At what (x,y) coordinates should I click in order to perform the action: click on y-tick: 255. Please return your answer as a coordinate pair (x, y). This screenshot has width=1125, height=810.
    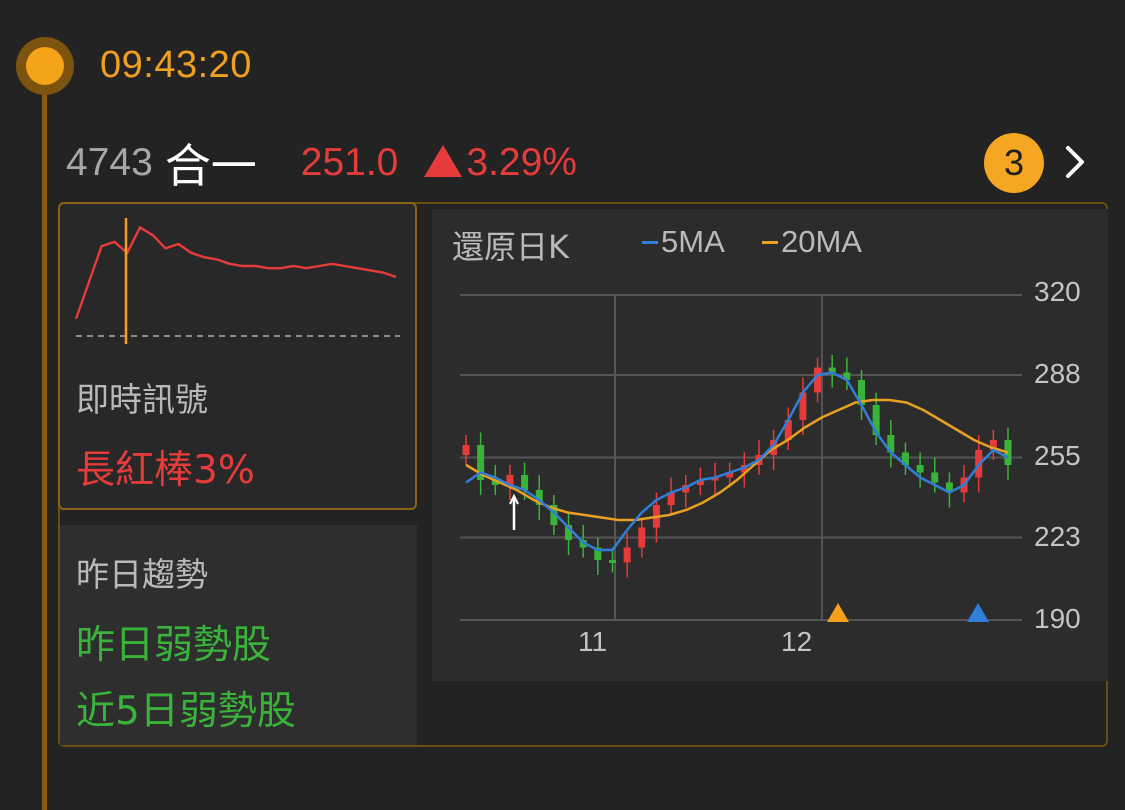
    Looking at the image, I should click on (1057, 455).